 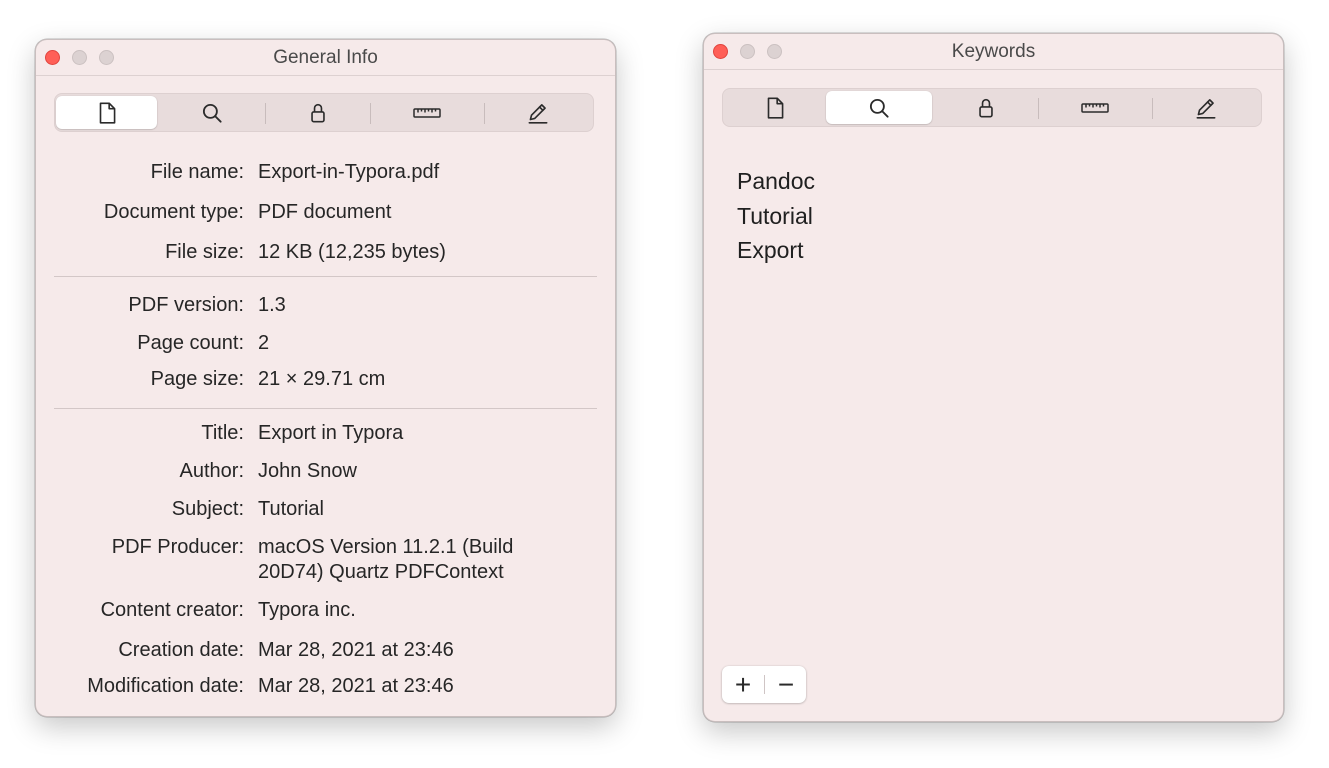 What do you see at coordinates (786, 684) in the screenshot?
I see `remove-keyword-button: −` at bounding box center [786, 684].